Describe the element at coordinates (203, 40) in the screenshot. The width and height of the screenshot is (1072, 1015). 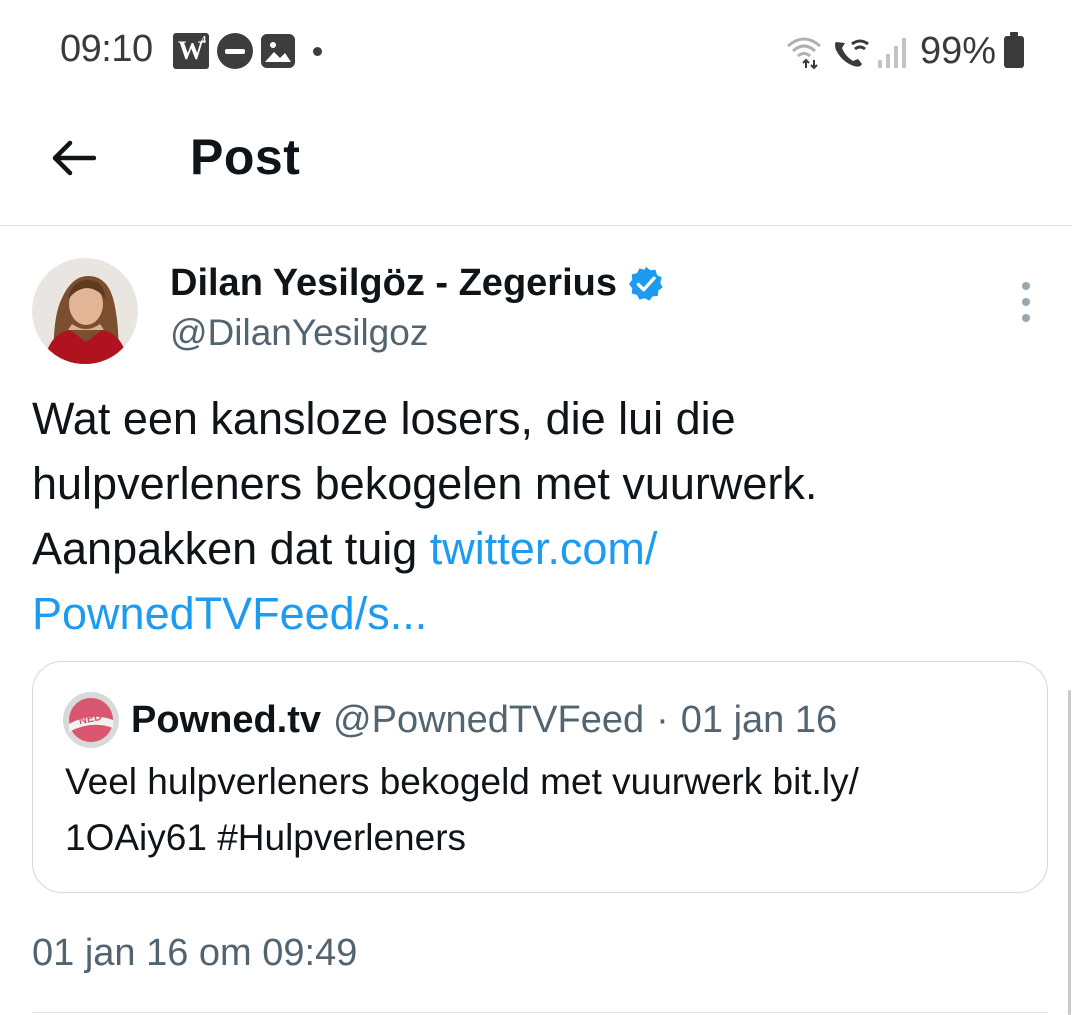
I see `w-app-superscript: 4` at that location.